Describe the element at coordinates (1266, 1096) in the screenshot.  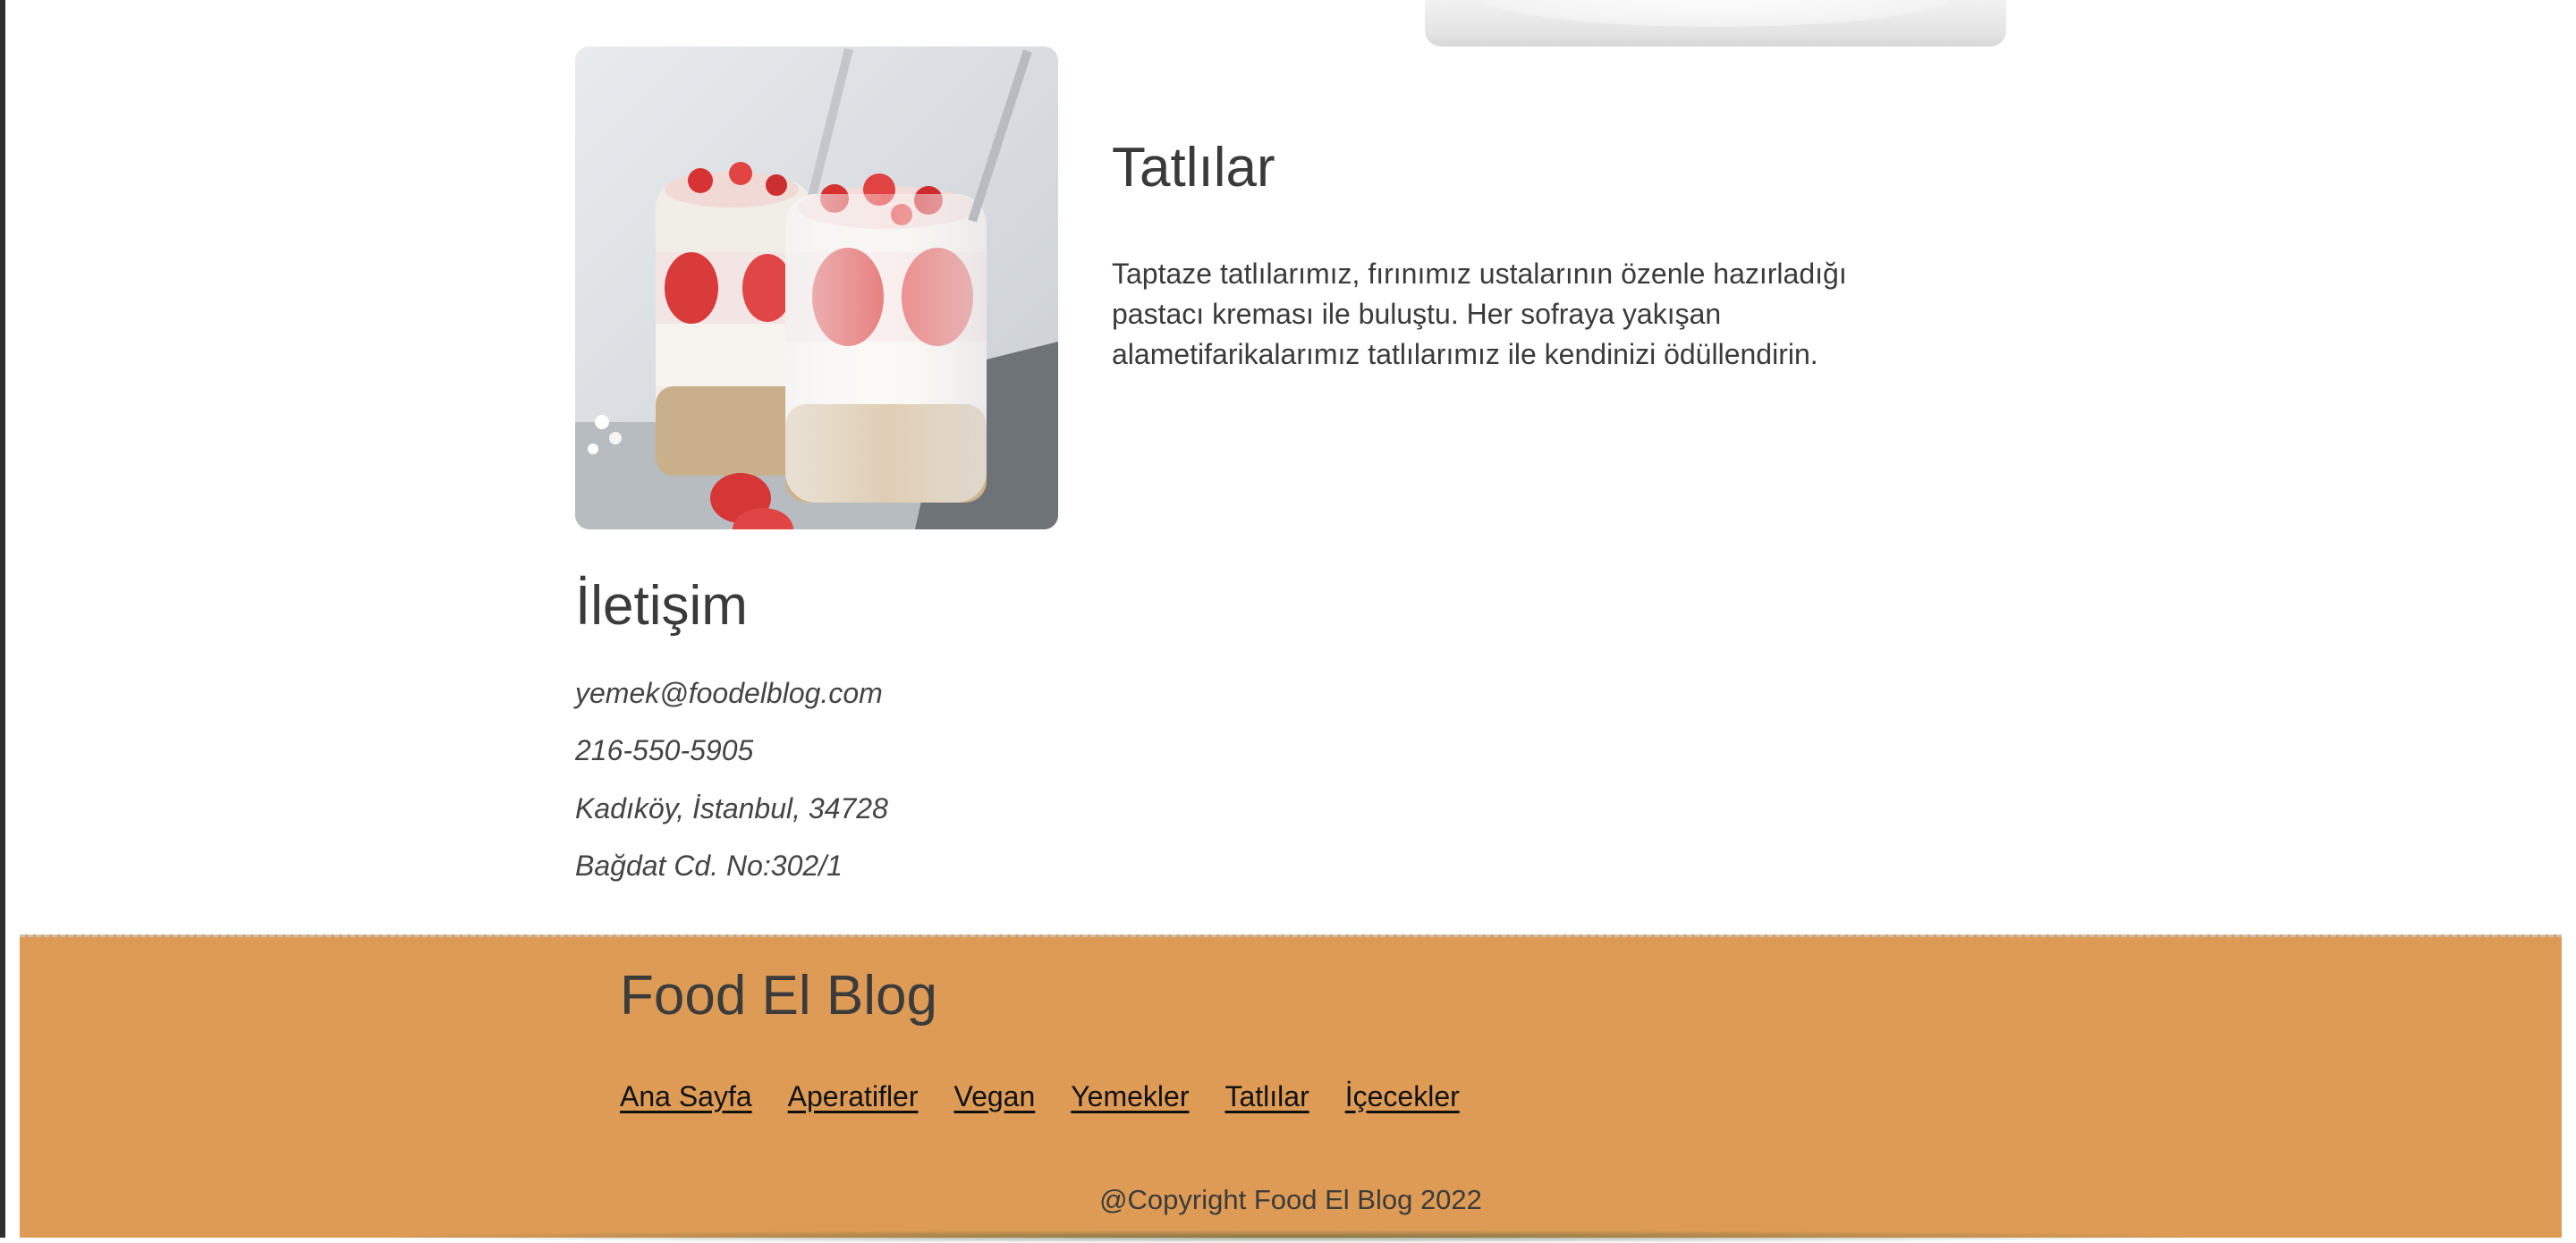
I see `footer-link-tatlilar: Tatlılar` at that location.